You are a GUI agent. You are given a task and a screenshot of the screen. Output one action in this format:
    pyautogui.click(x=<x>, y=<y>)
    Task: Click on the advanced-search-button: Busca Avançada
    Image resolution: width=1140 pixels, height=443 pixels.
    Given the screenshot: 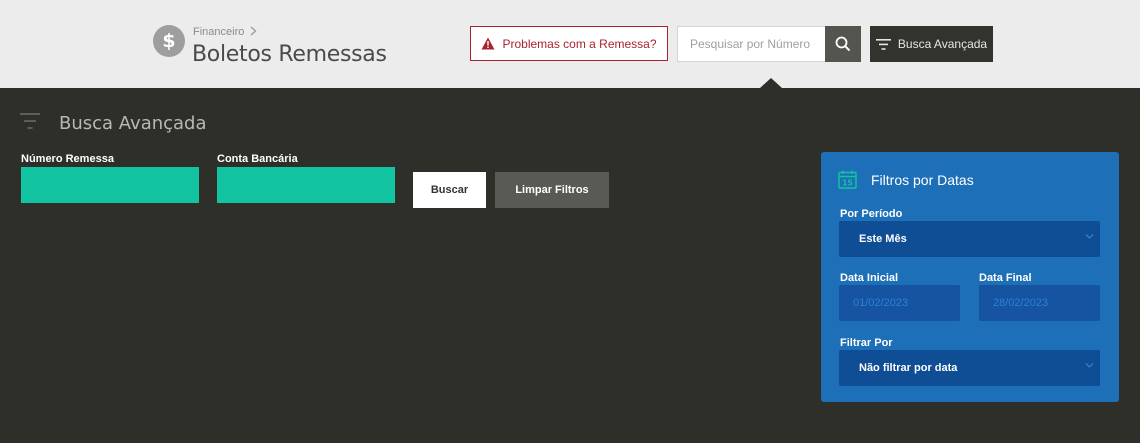 What is the action you would take?
    pyautogui.click(x=931, y=44)
    